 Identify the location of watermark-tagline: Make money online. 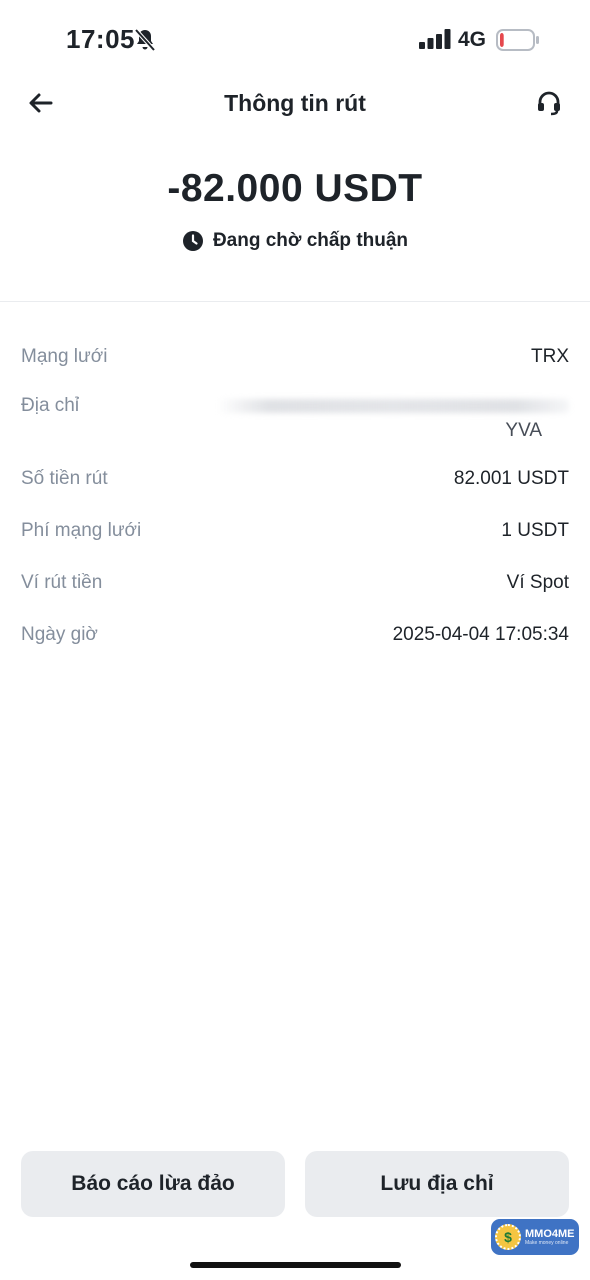
(547, 1242).